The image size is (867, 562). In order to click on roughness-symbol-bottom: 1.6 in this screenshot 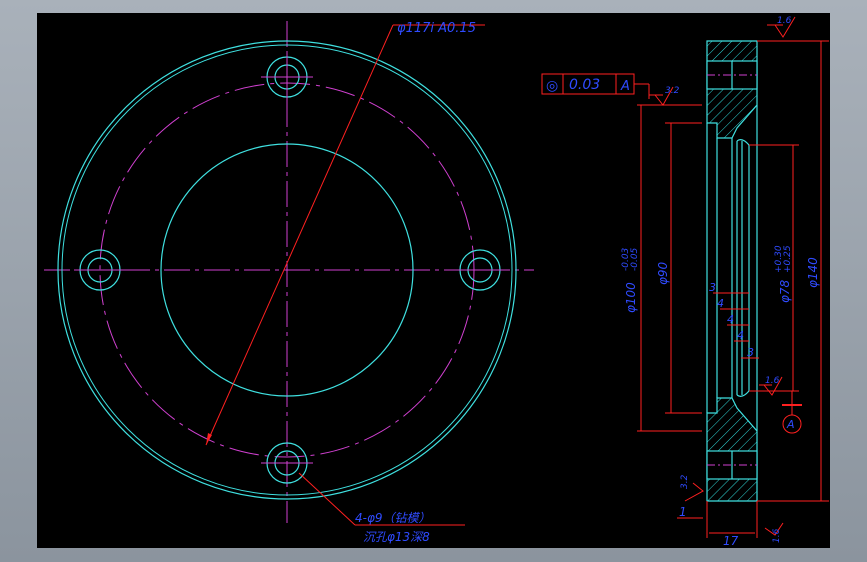, I will do `click(774, 532)`.